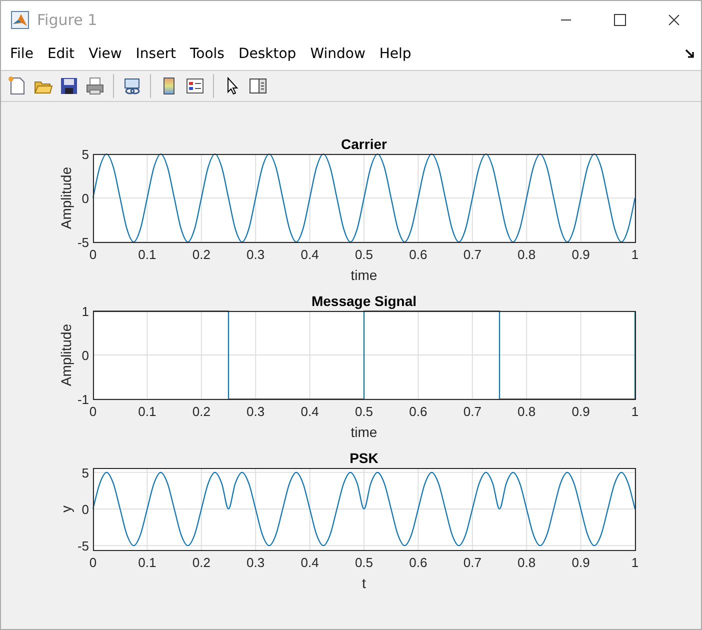 The image size is (702, 630). Describe the element at coordinates (207, 54) in the screenshot. I see `menu-item: Tools` at that location.